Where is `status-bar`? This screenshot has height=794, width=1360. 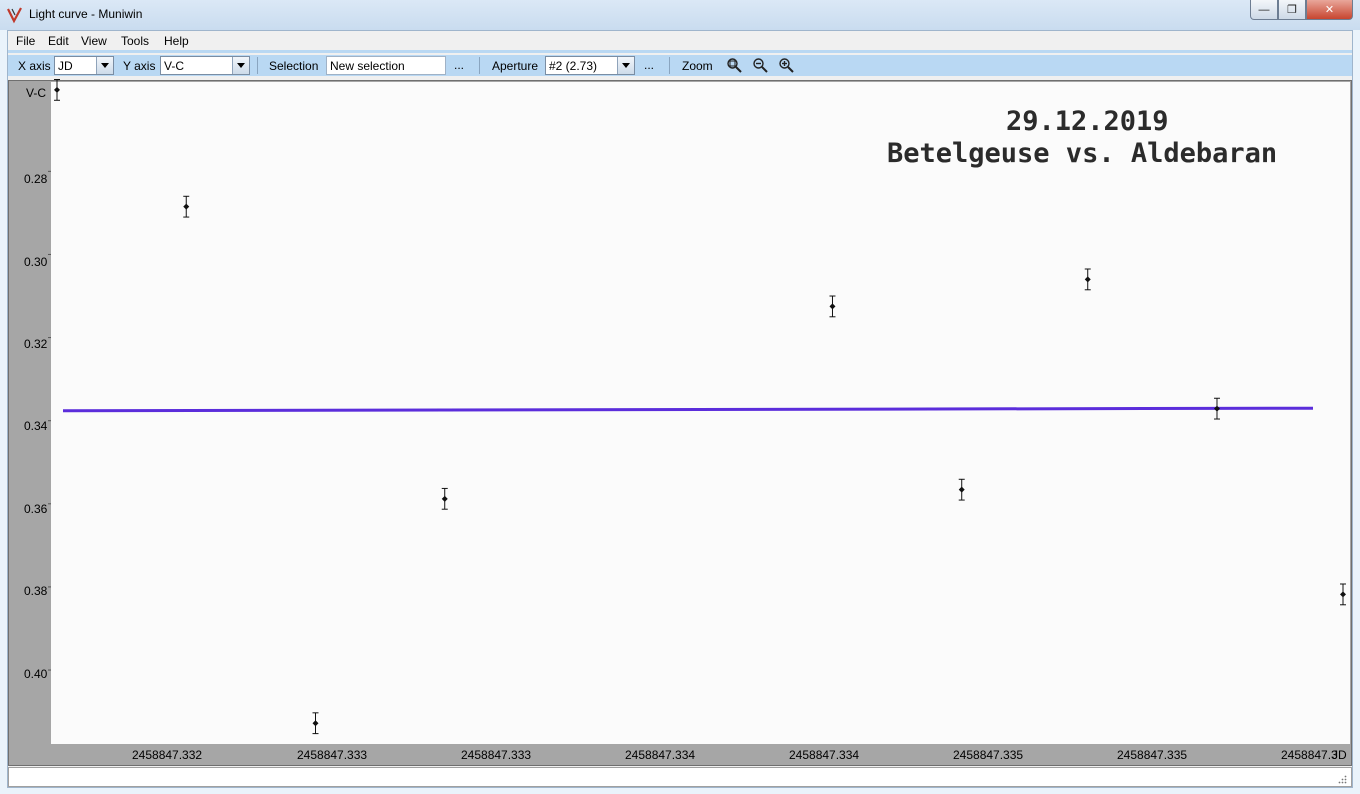
status-bar is located at coordinates (680, 777).